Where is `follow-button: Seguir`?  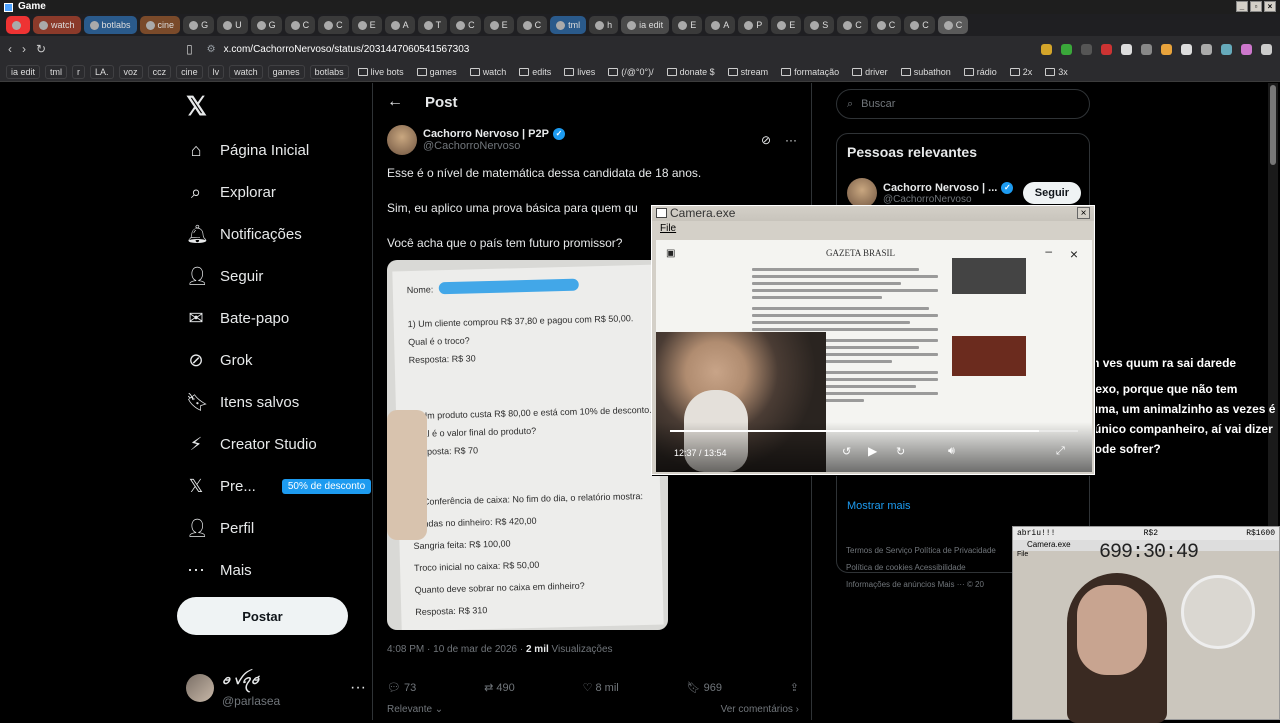 follow-button: Seguir is located at coordinates (1051, 193).